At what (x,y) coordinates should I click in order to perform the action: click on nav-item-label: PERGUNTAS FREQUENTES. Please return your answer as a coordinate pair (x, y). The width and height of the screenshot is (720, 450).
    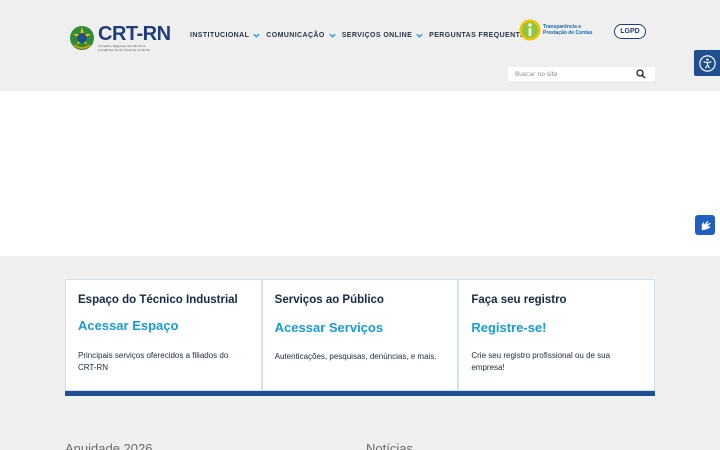
    Looking at the image, I should click on (480, 35).